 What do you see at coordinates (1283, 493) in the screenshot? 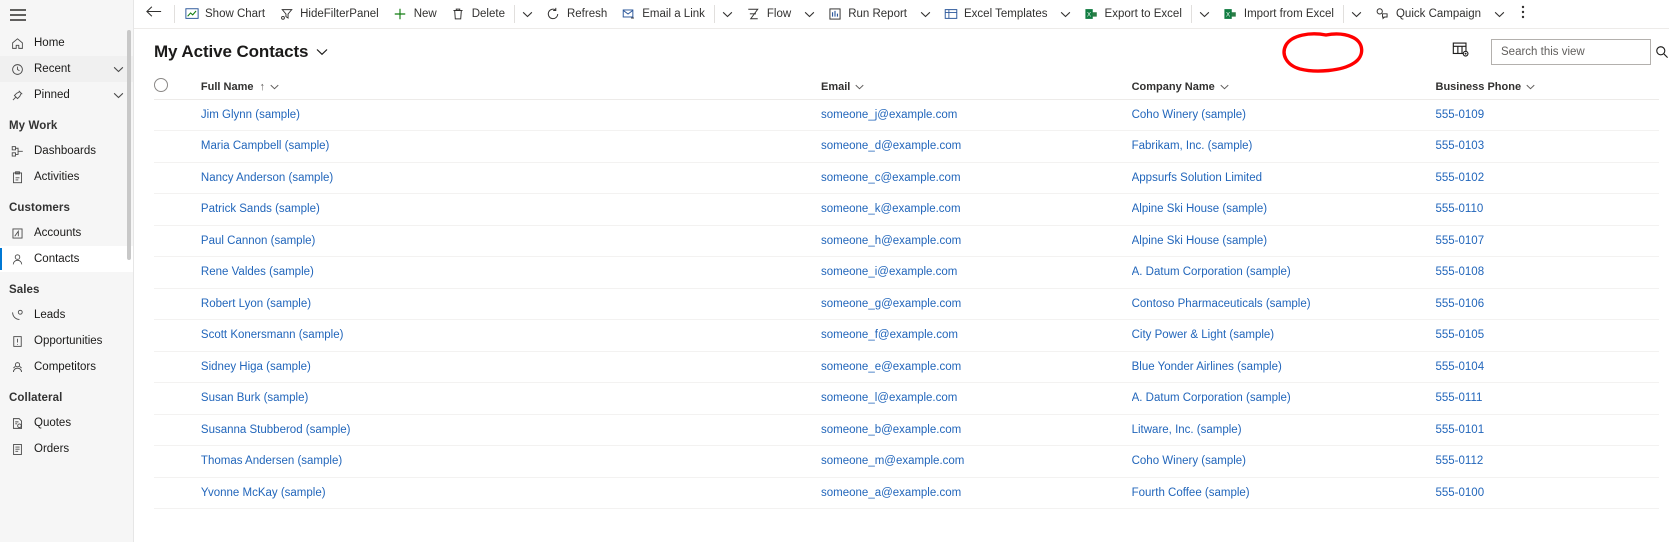
I see `cell-company-name: Fourth Coffee (sample)` at bounding box center [1283, 493].